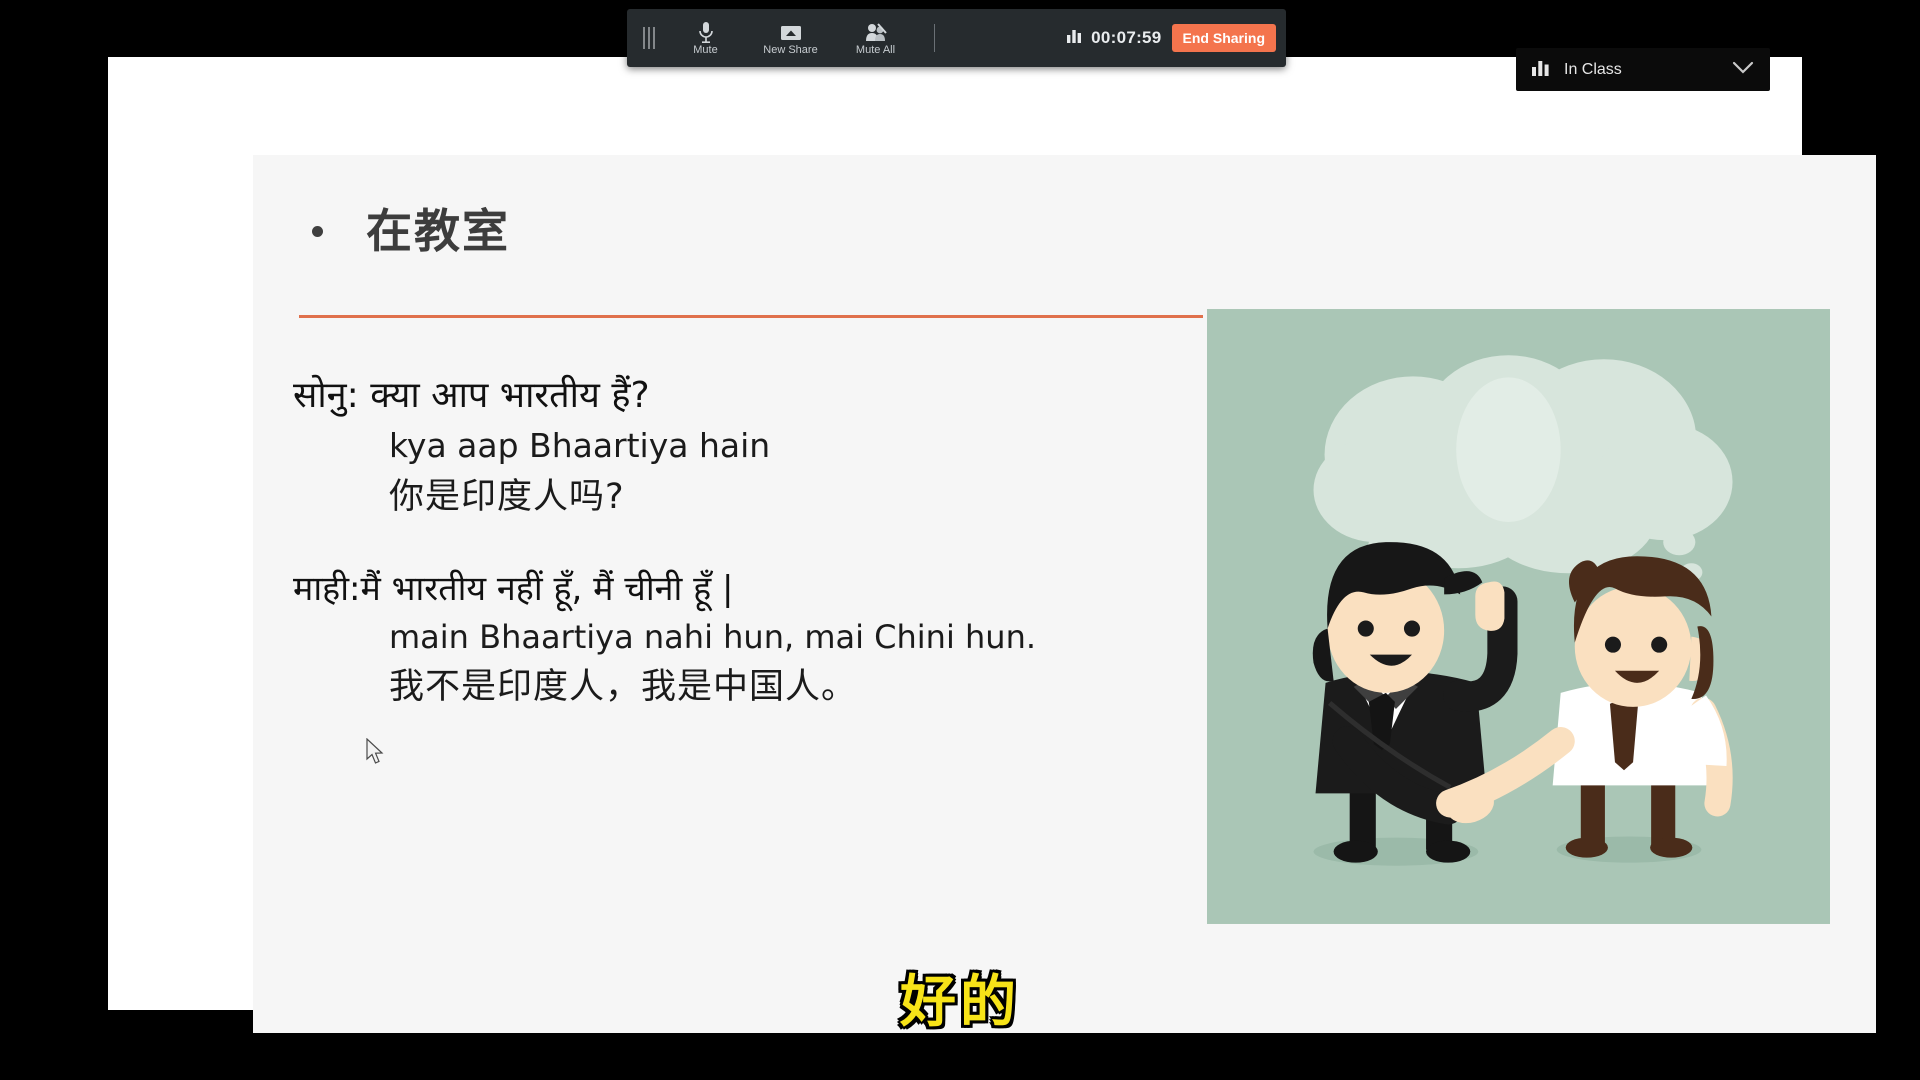  Describe the element at coordinates (1126, 37) in the screenshot. I see `sharing-timer-value: 00:07:59` at that location.